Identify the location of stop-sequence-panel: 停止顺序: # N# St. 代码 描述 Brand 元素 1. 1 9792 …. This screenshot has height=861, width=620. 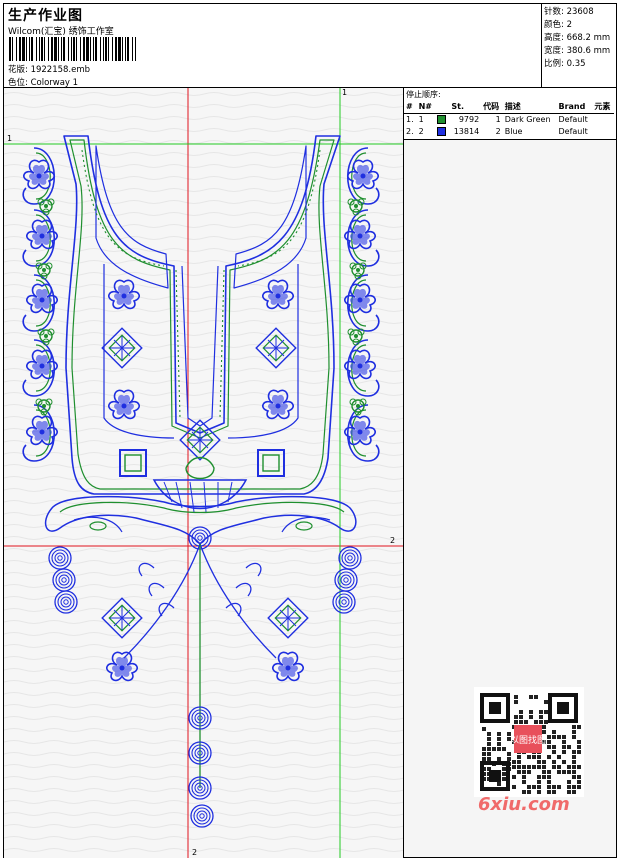
(510, 114).